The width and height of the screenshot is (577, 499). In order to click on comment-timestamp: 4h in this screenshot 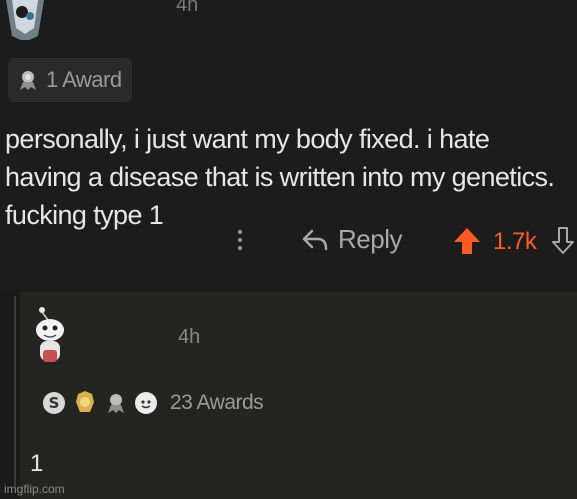, I will do `click(187, 8)`.